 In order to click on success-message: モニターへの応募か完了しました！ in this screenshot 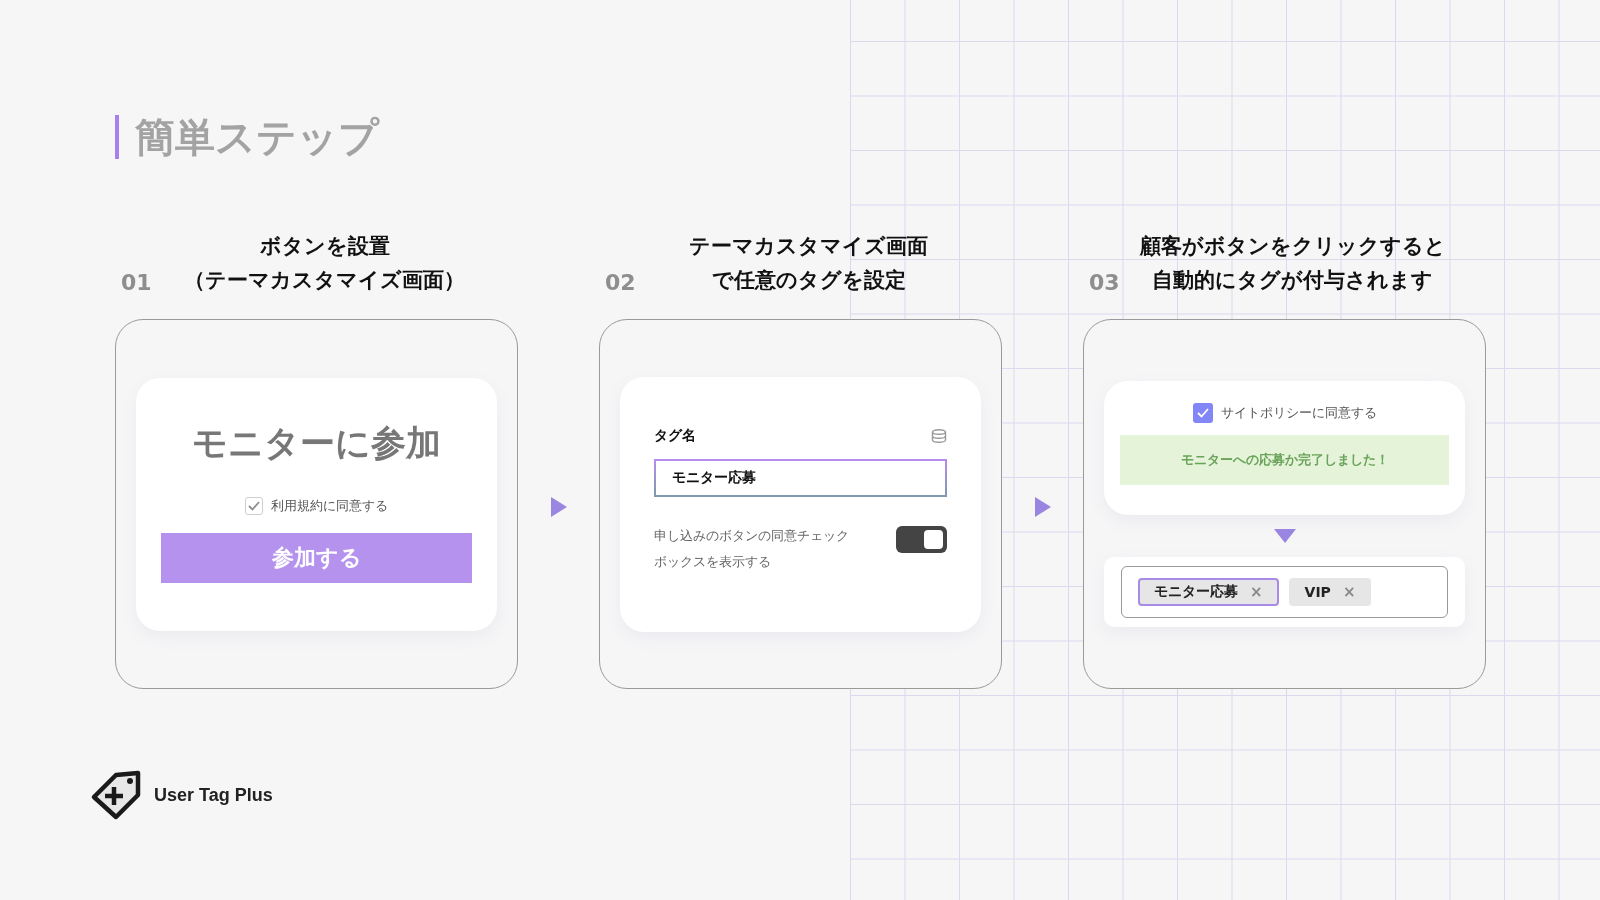, I will do `click(1284, 460)`.